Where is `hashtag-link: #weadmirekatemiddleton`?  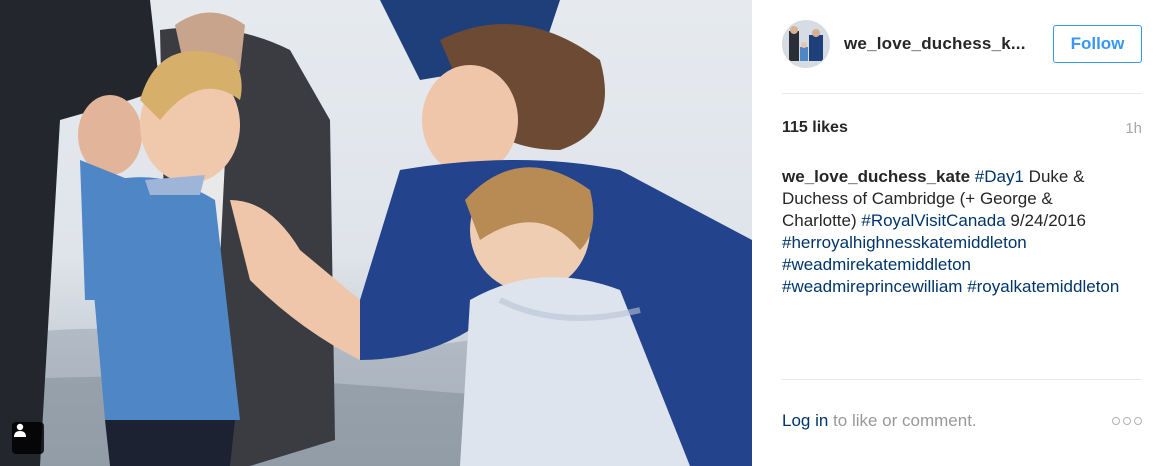 hashtag-link: #weadmirekatemiddleton is located at coordinates (876, 264).